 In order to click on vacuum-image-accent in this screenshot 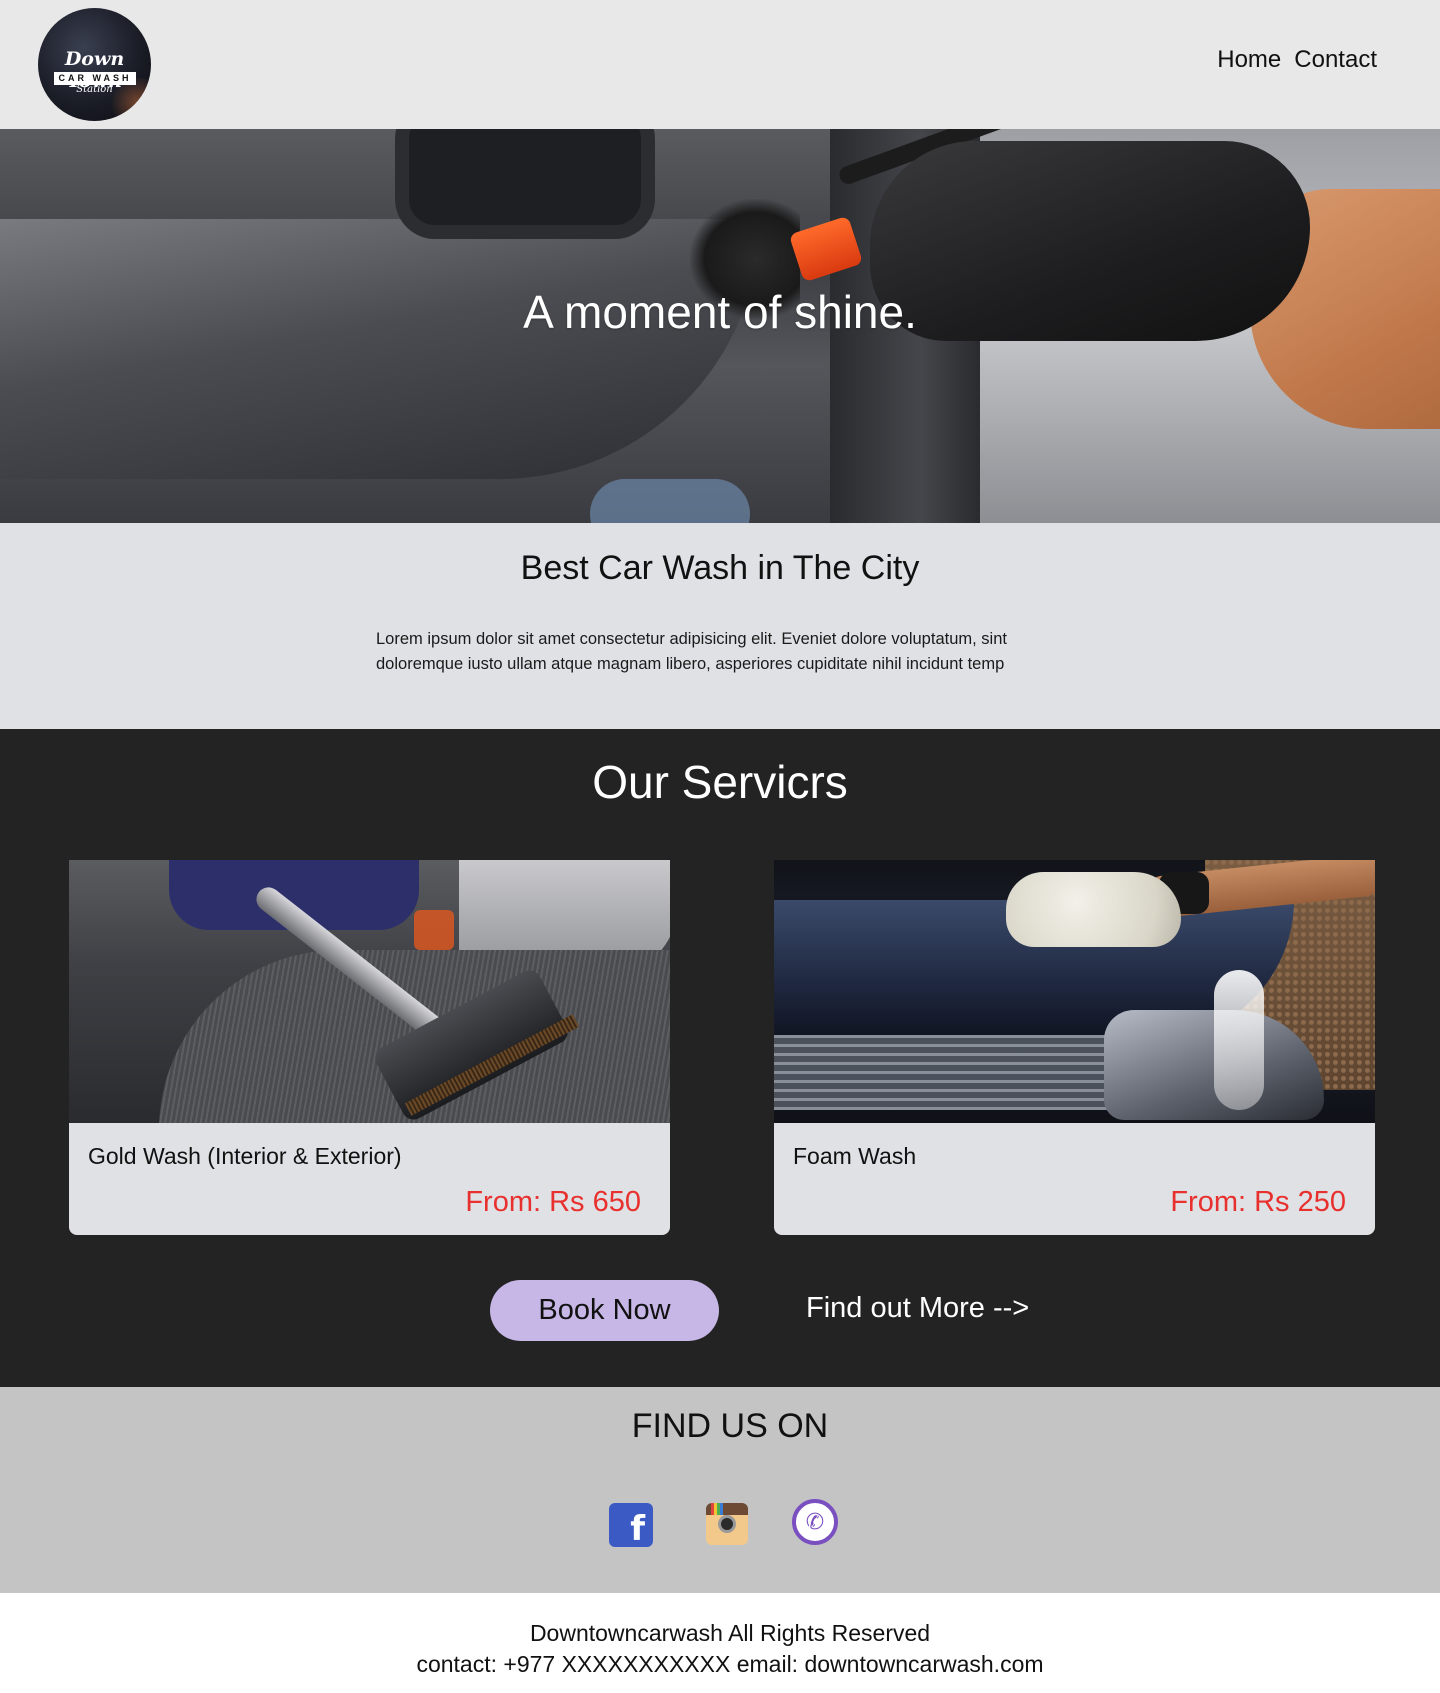, I will do `click(434, 930)`.